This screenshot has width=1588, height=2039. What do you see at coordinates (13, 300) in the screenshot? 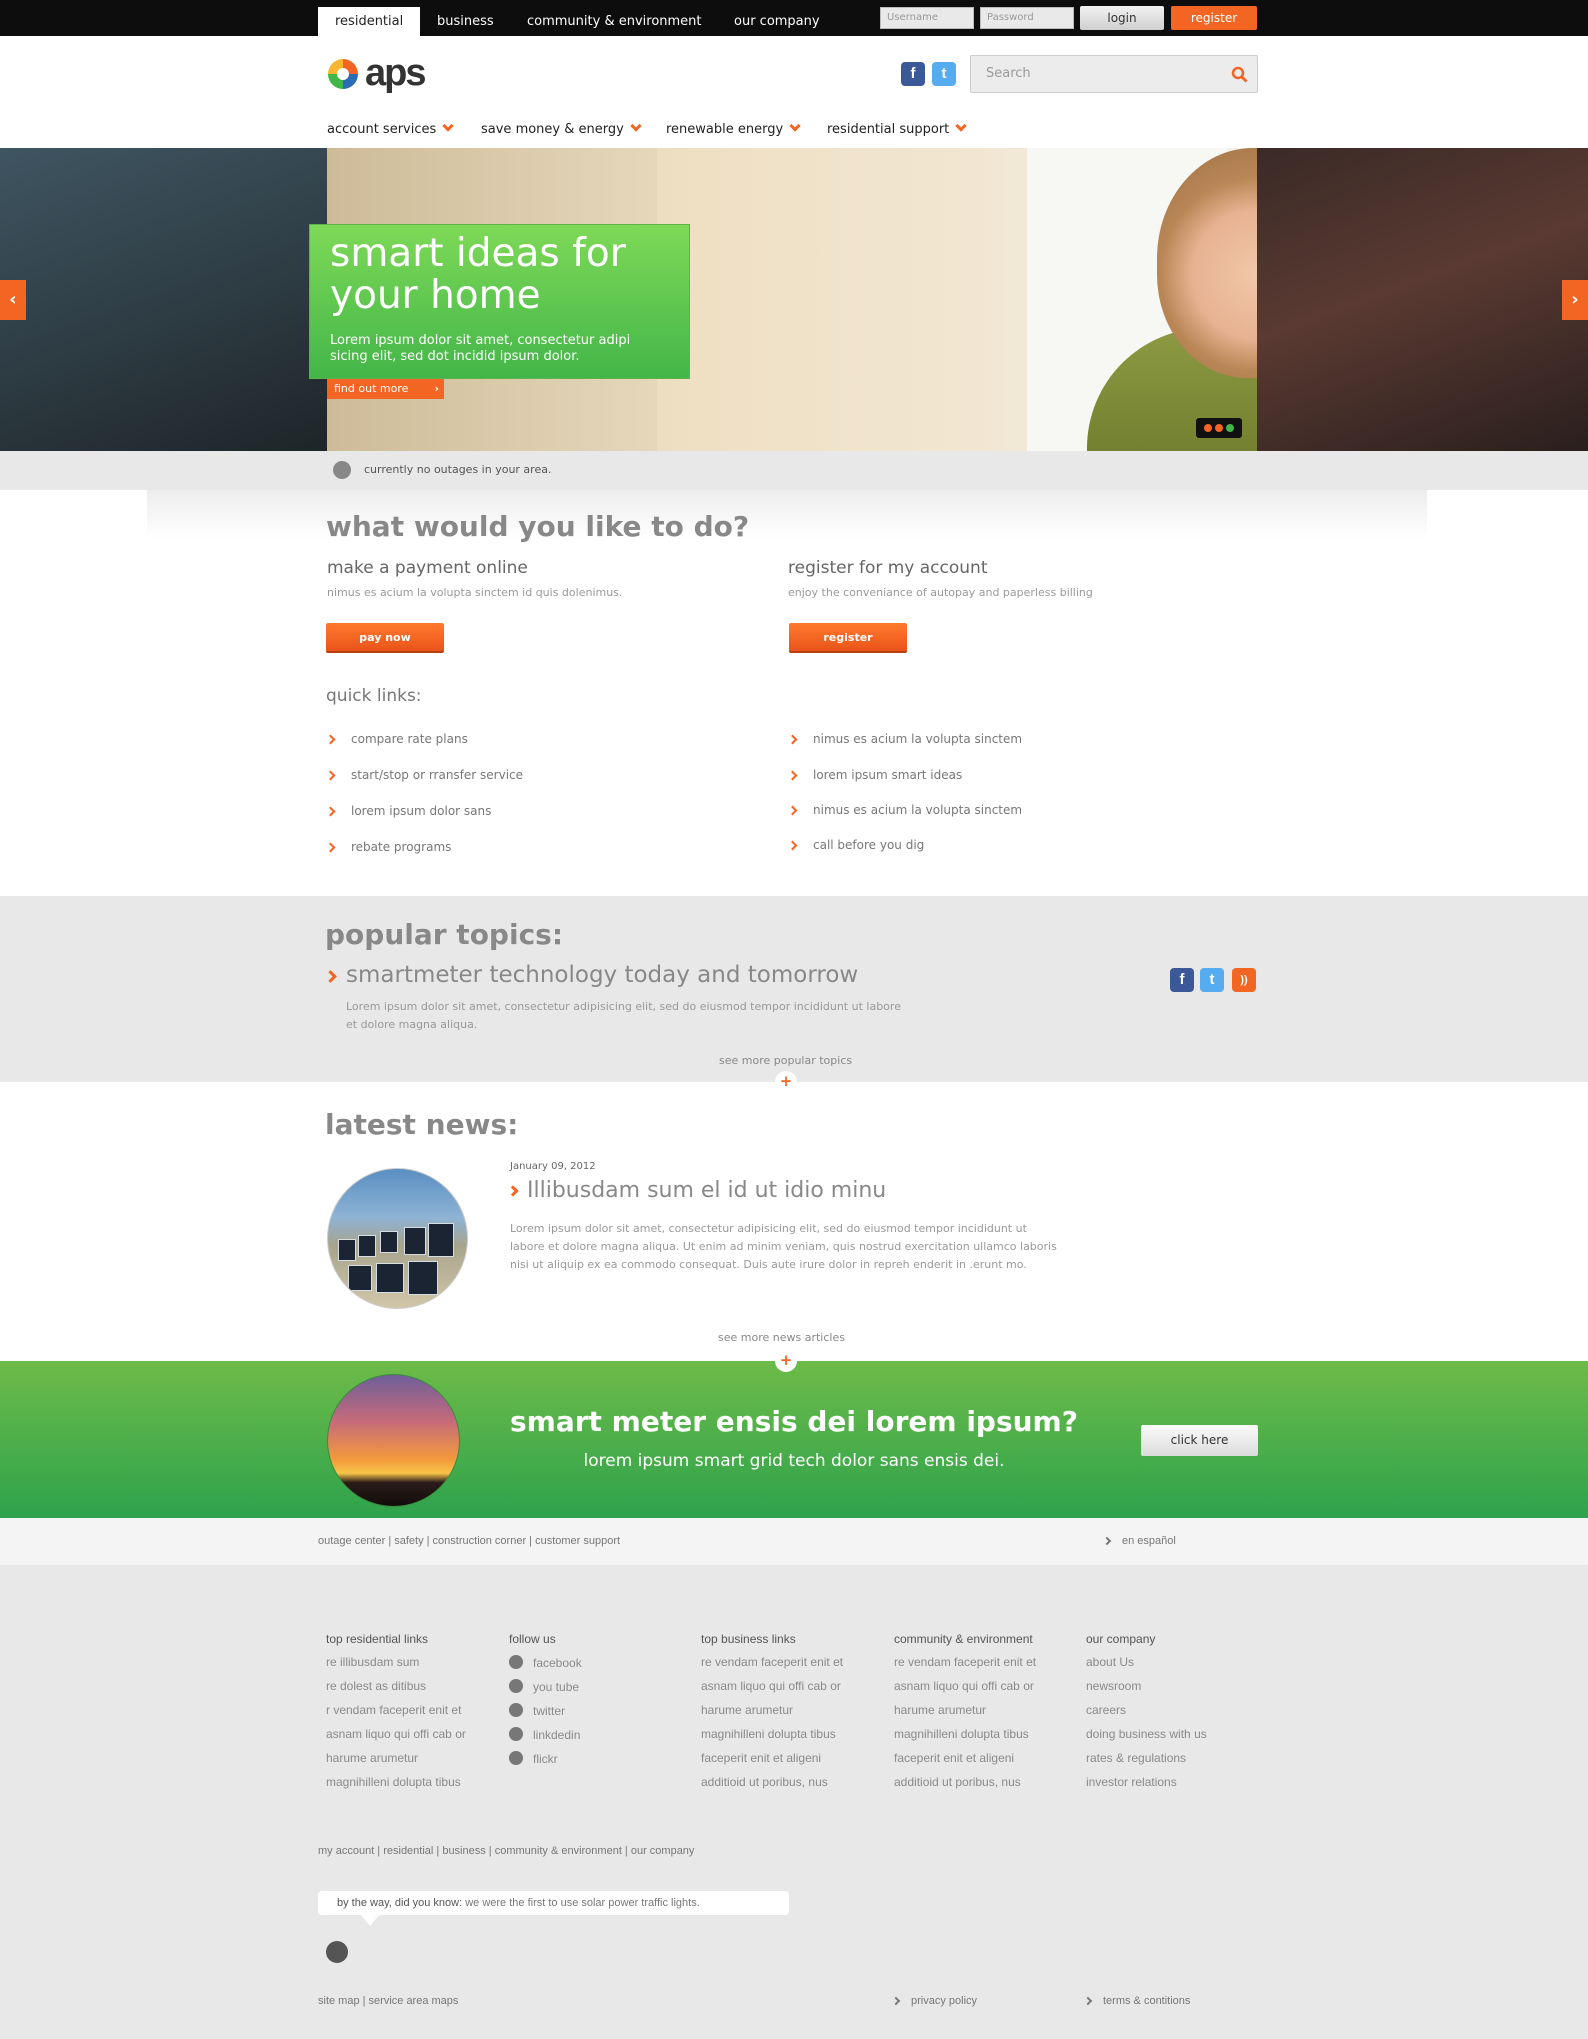
I see `carousel-prev-button: ‹` at bounding box center [13, 300].